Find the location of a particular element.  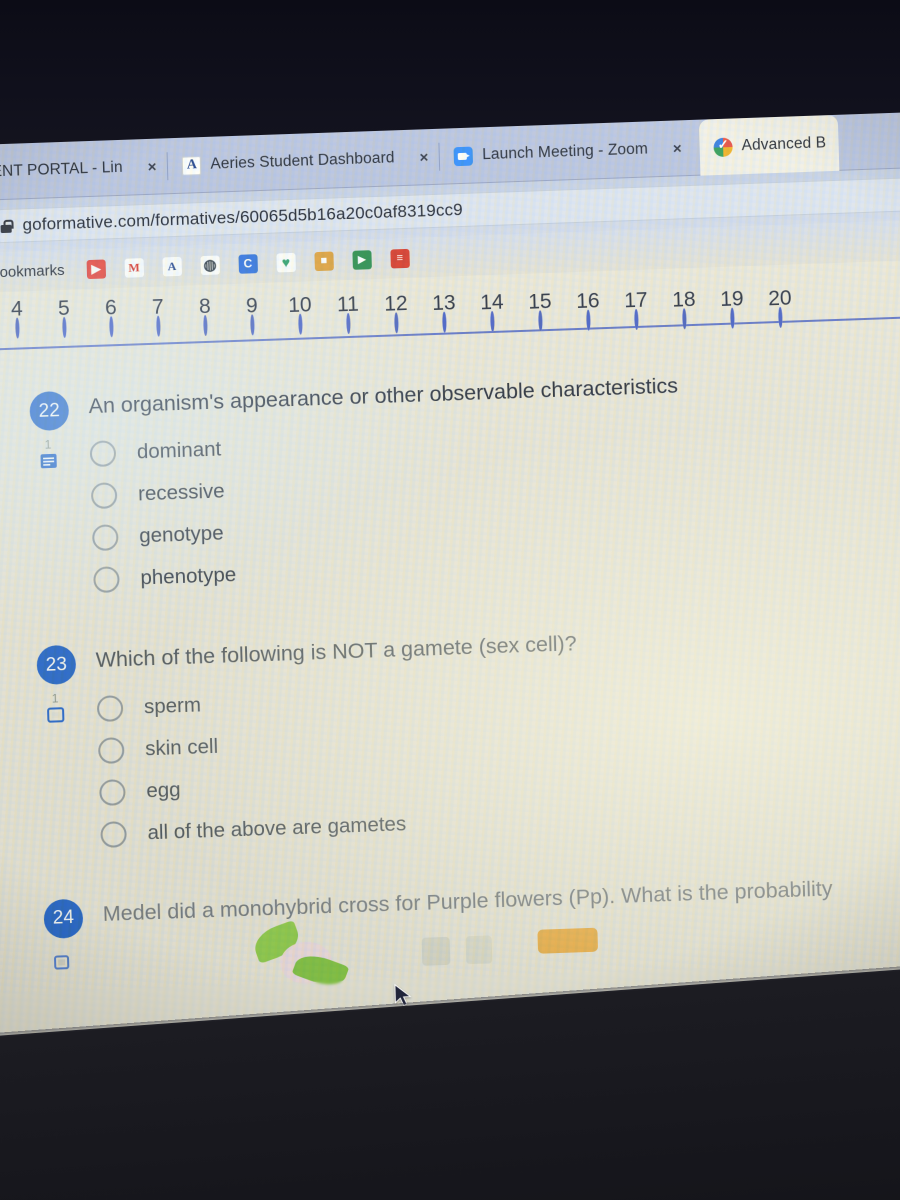

tab-advanced-b: Advanced B is located at coordinates (768, 145).